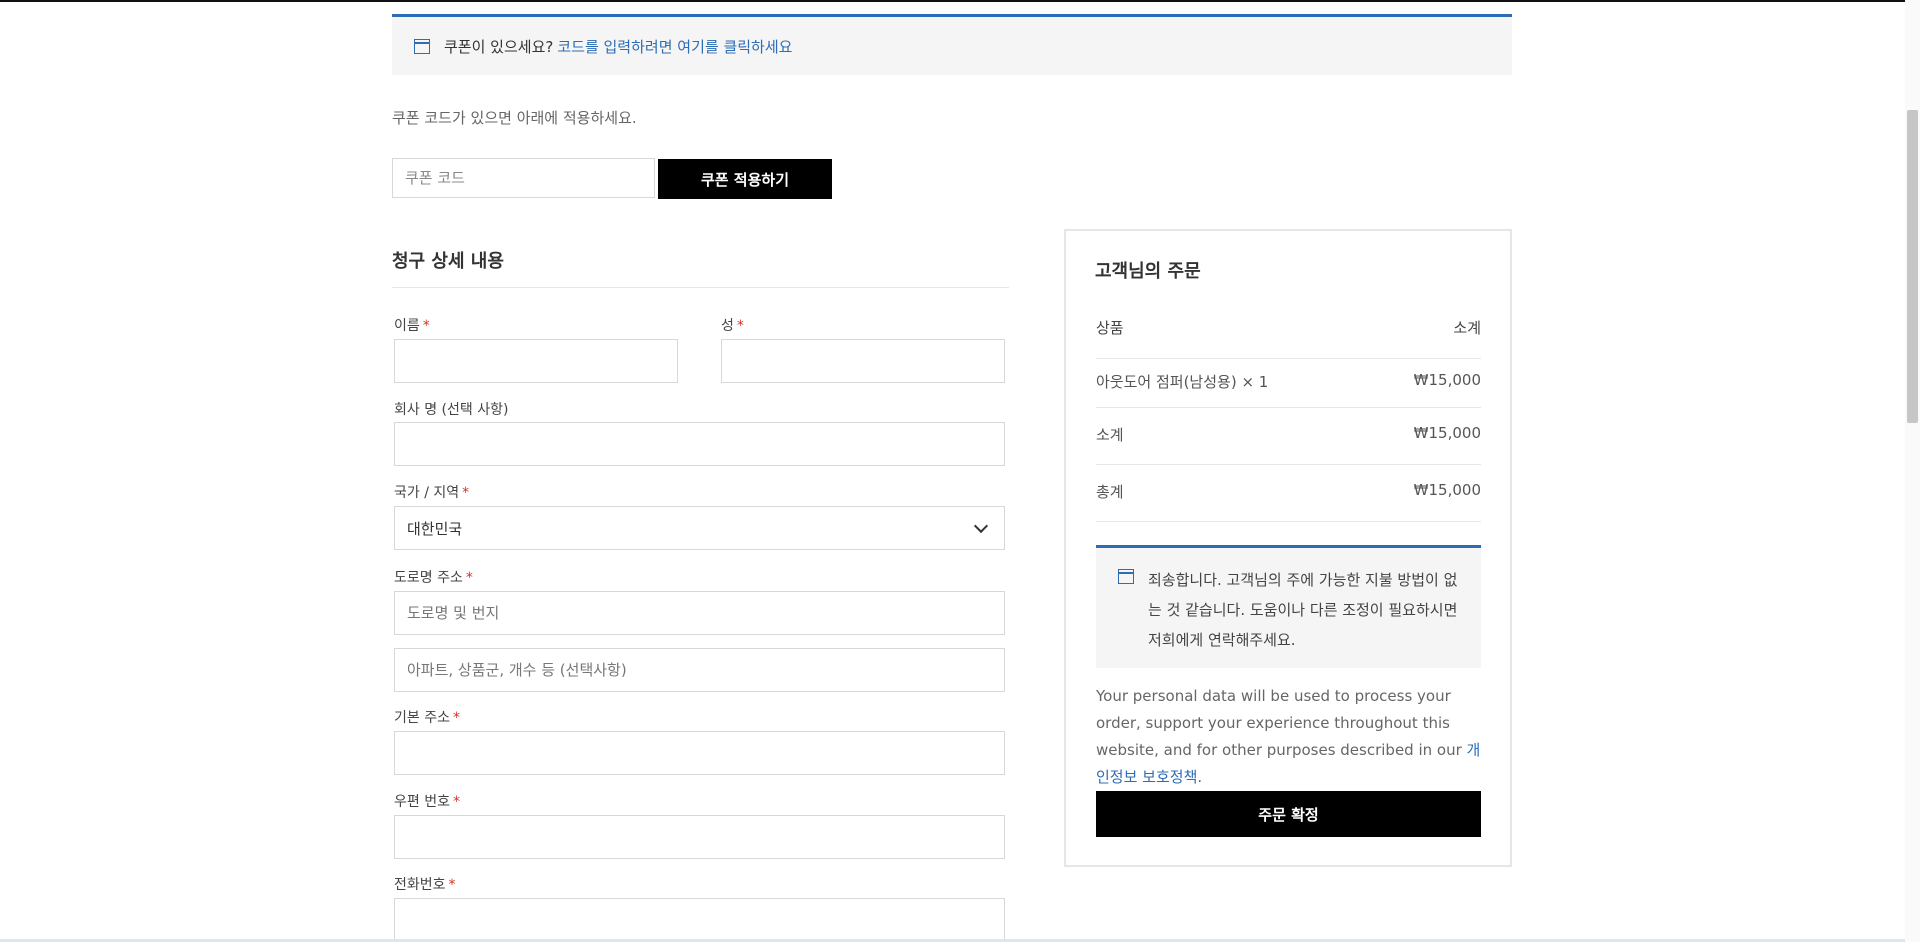  I want to click on total-value: ₩15,000, so click(1447, 490).